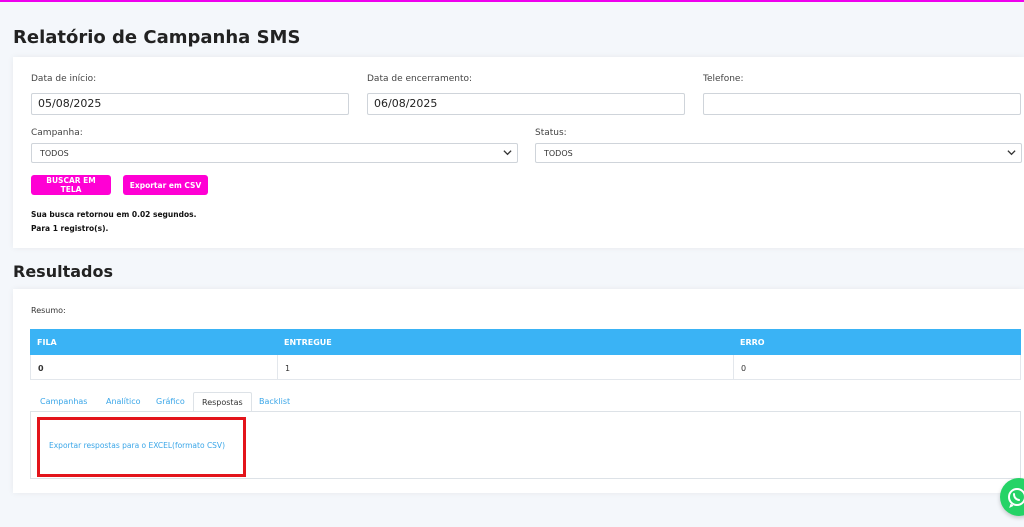 Image resolution: width=1024 pixels, height=527 pixels. What do you see at coordinates (63, 402) in the screenshot?
I see `tab-campanhas: Campanhas` at bounding box center [63, 402].